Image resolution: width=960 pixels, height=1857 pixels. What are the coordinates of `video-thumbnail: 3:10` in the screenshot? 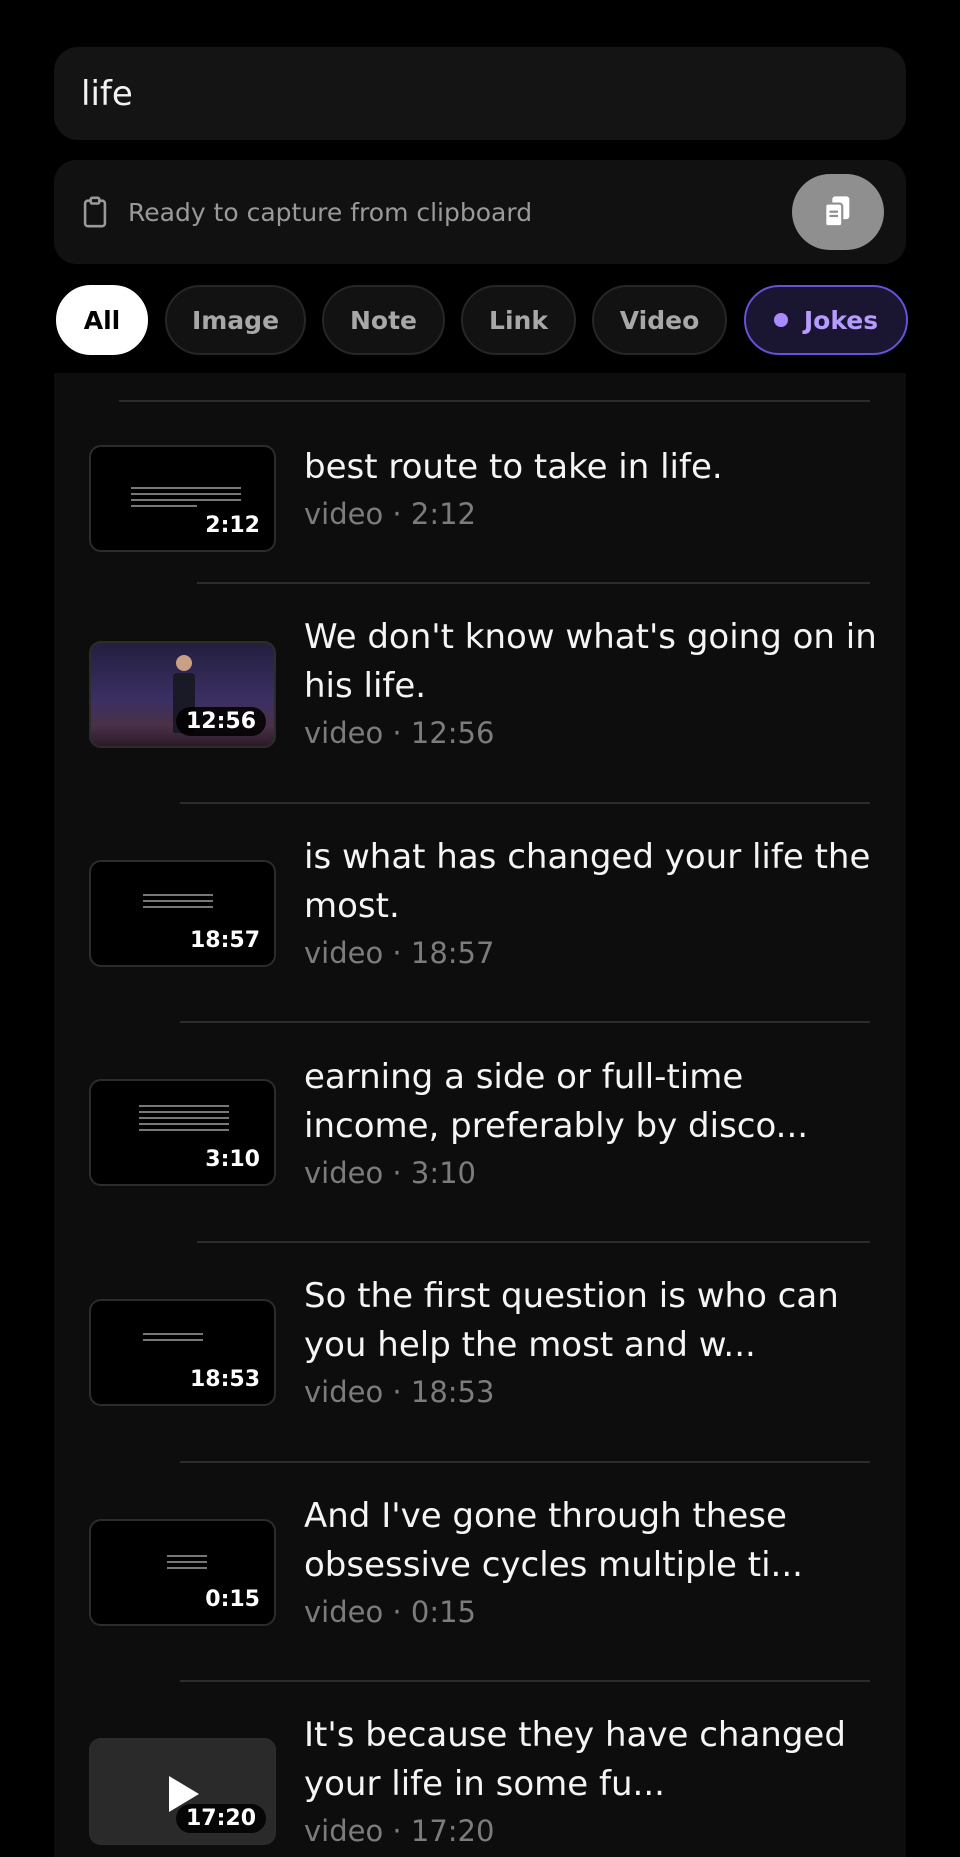 It's located at (182, 1132).